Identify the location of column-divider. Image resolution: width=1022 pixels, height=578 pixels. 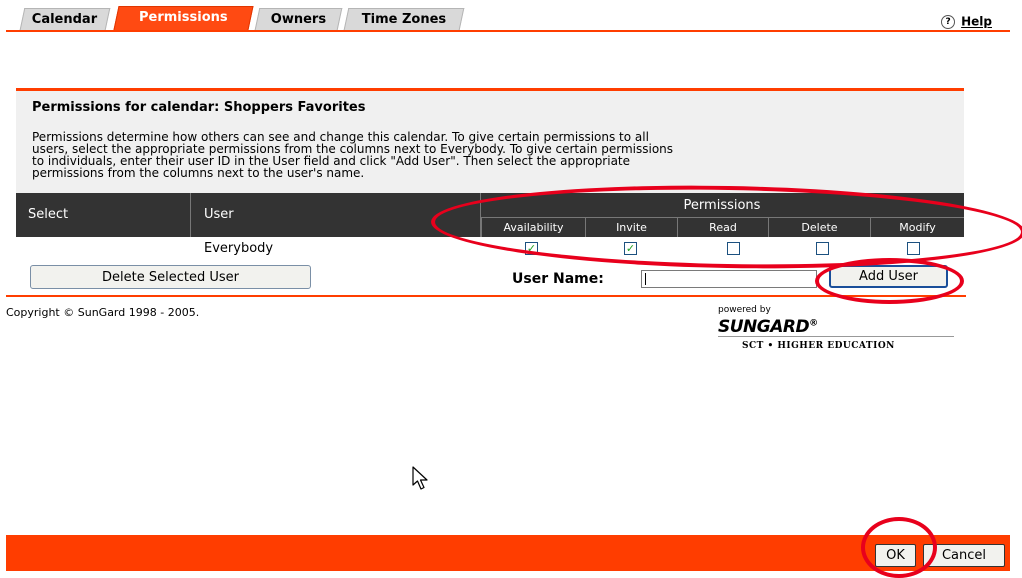
(190, 215).